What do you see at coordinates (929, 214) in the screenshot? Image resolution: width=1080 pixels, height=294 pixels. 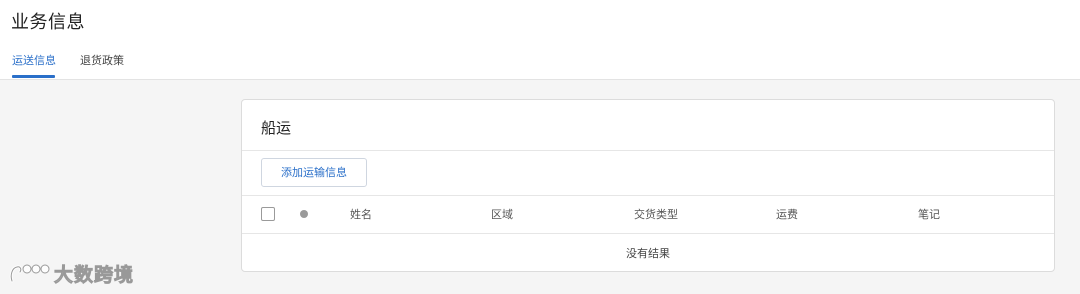 I see `column-header-notes: 笔记` at bounding box center [929, 214].